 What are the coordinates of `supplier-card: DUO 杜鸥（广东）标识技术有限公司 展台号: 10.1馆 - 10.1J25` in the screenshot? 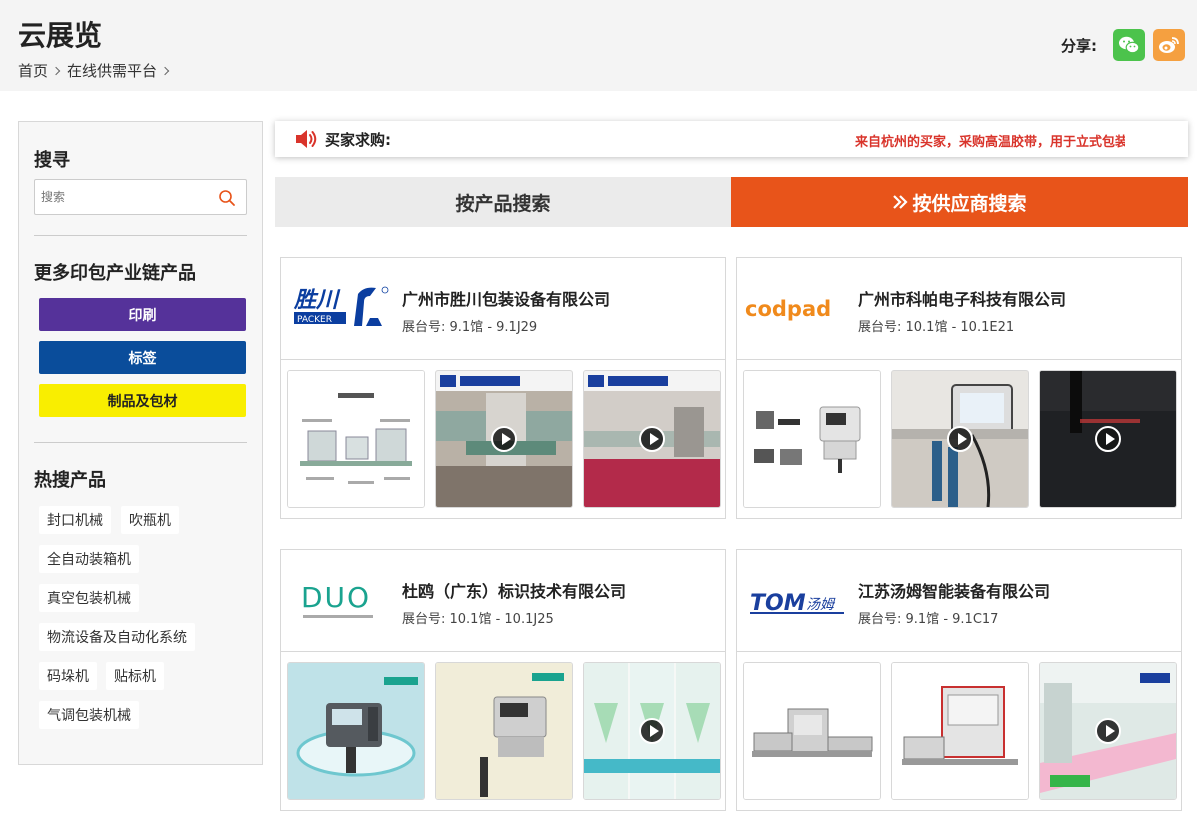 It's located at (503, 680).